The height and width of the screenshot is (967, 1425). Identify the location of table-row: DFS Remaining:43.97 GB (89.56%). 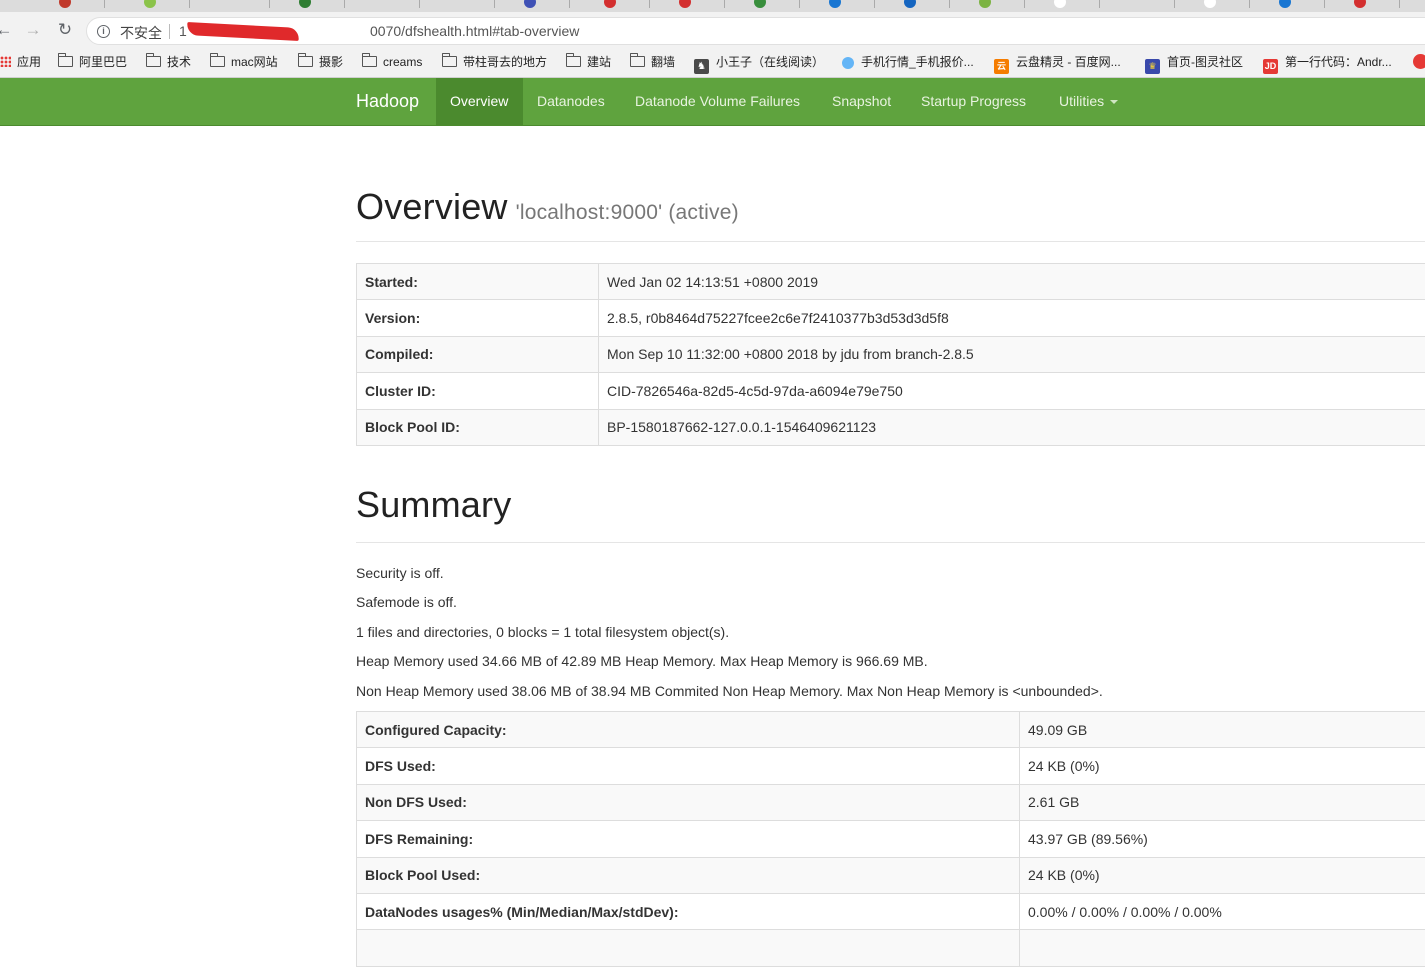
(891, 839).